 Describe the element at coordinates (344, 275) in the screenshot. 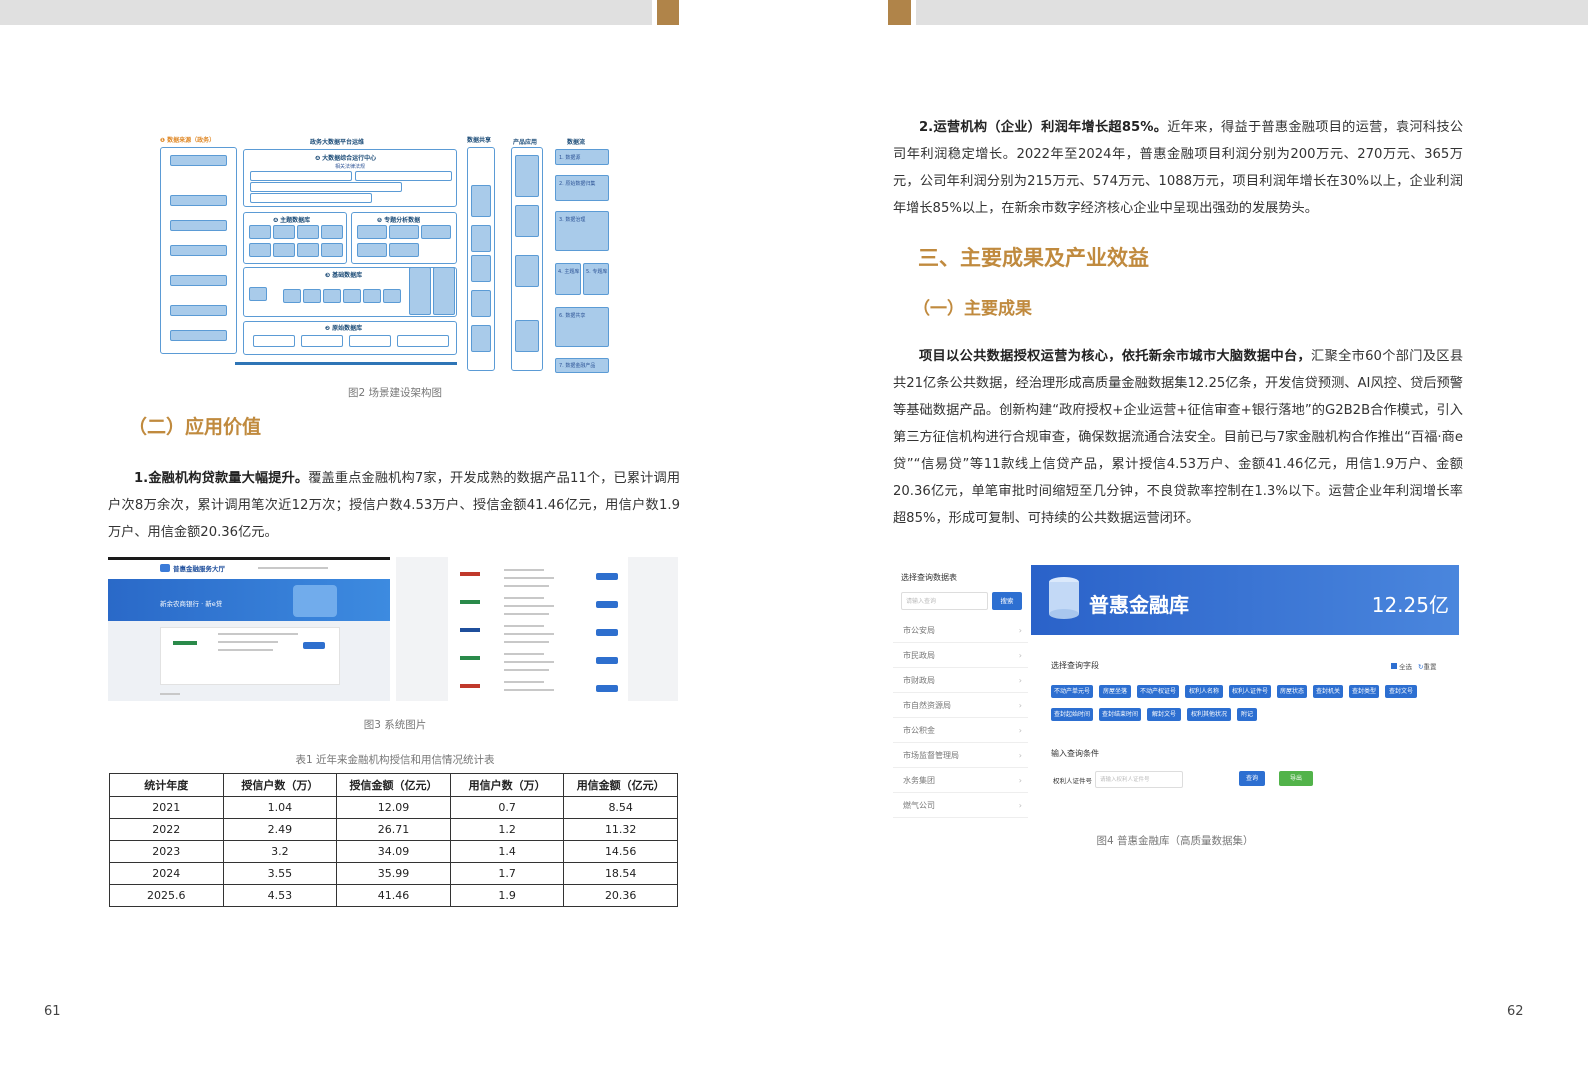

I see `diagram-label-base-db: ❸ 基础数据库` at that location.